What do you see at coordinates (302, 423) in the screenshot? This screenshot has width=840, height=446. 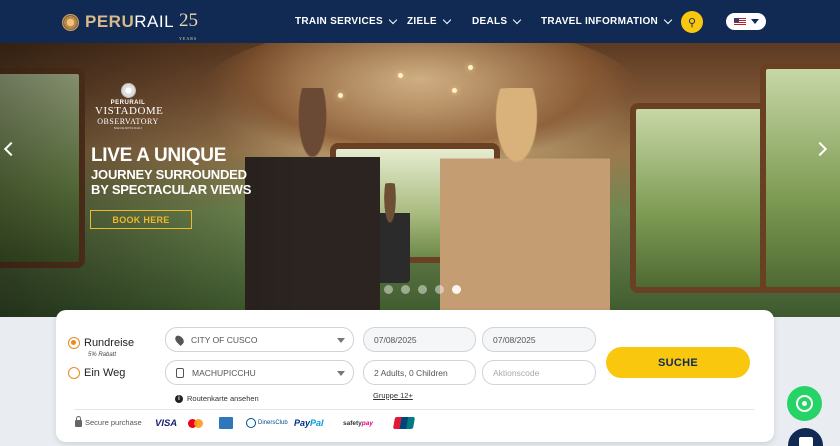 I see `paypal-word-a: Pay` at bounding box center [302, 423].